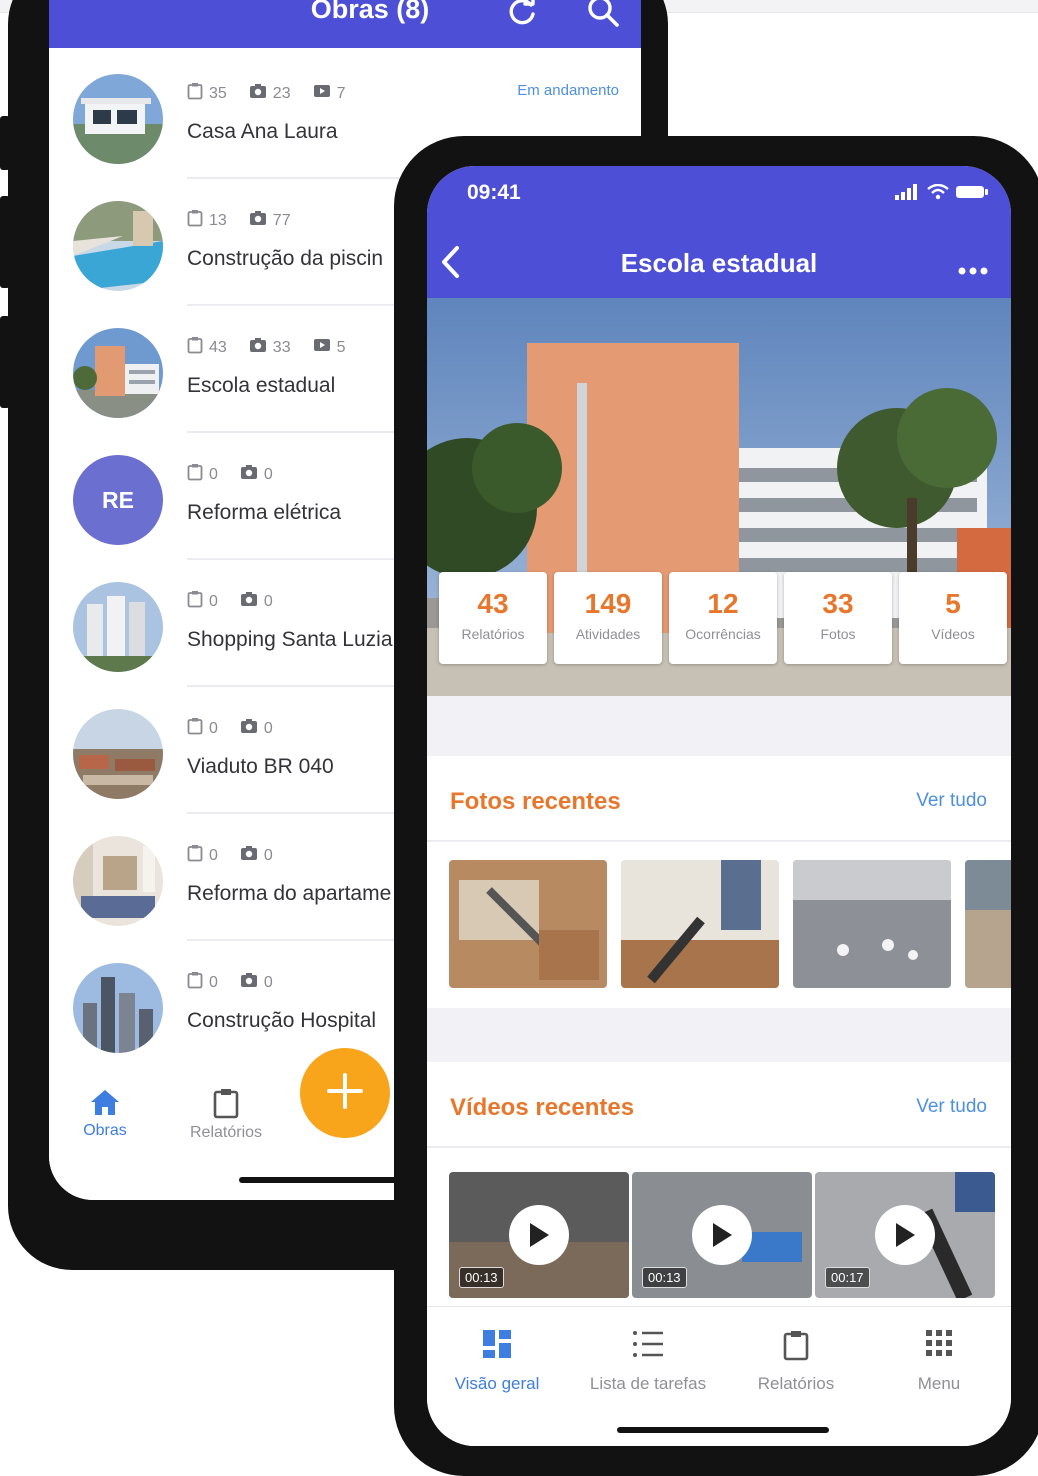 The height and width of the screenshot is (1476, 1038). Describe the element at coordinates (118, 754) in the screenshot. I see `city-photo` at that location.